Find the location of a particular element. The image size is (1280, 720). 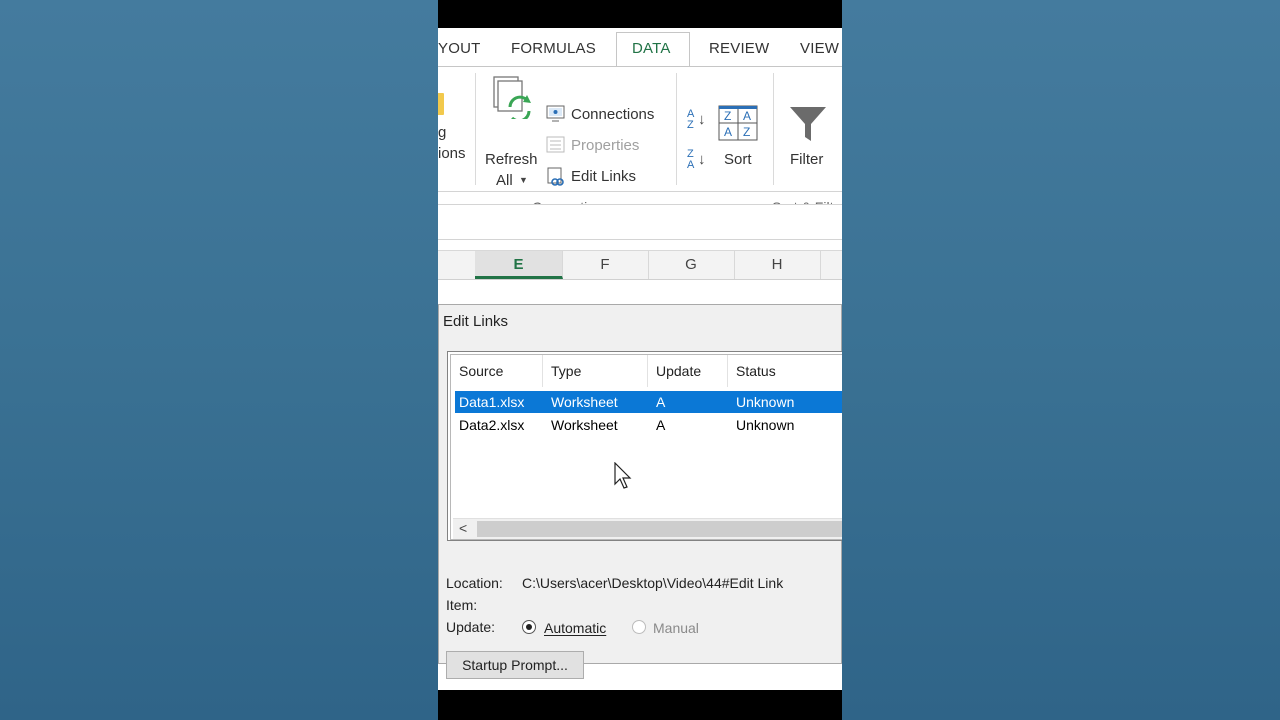

formula-bar is located at coordinates (640, 222).